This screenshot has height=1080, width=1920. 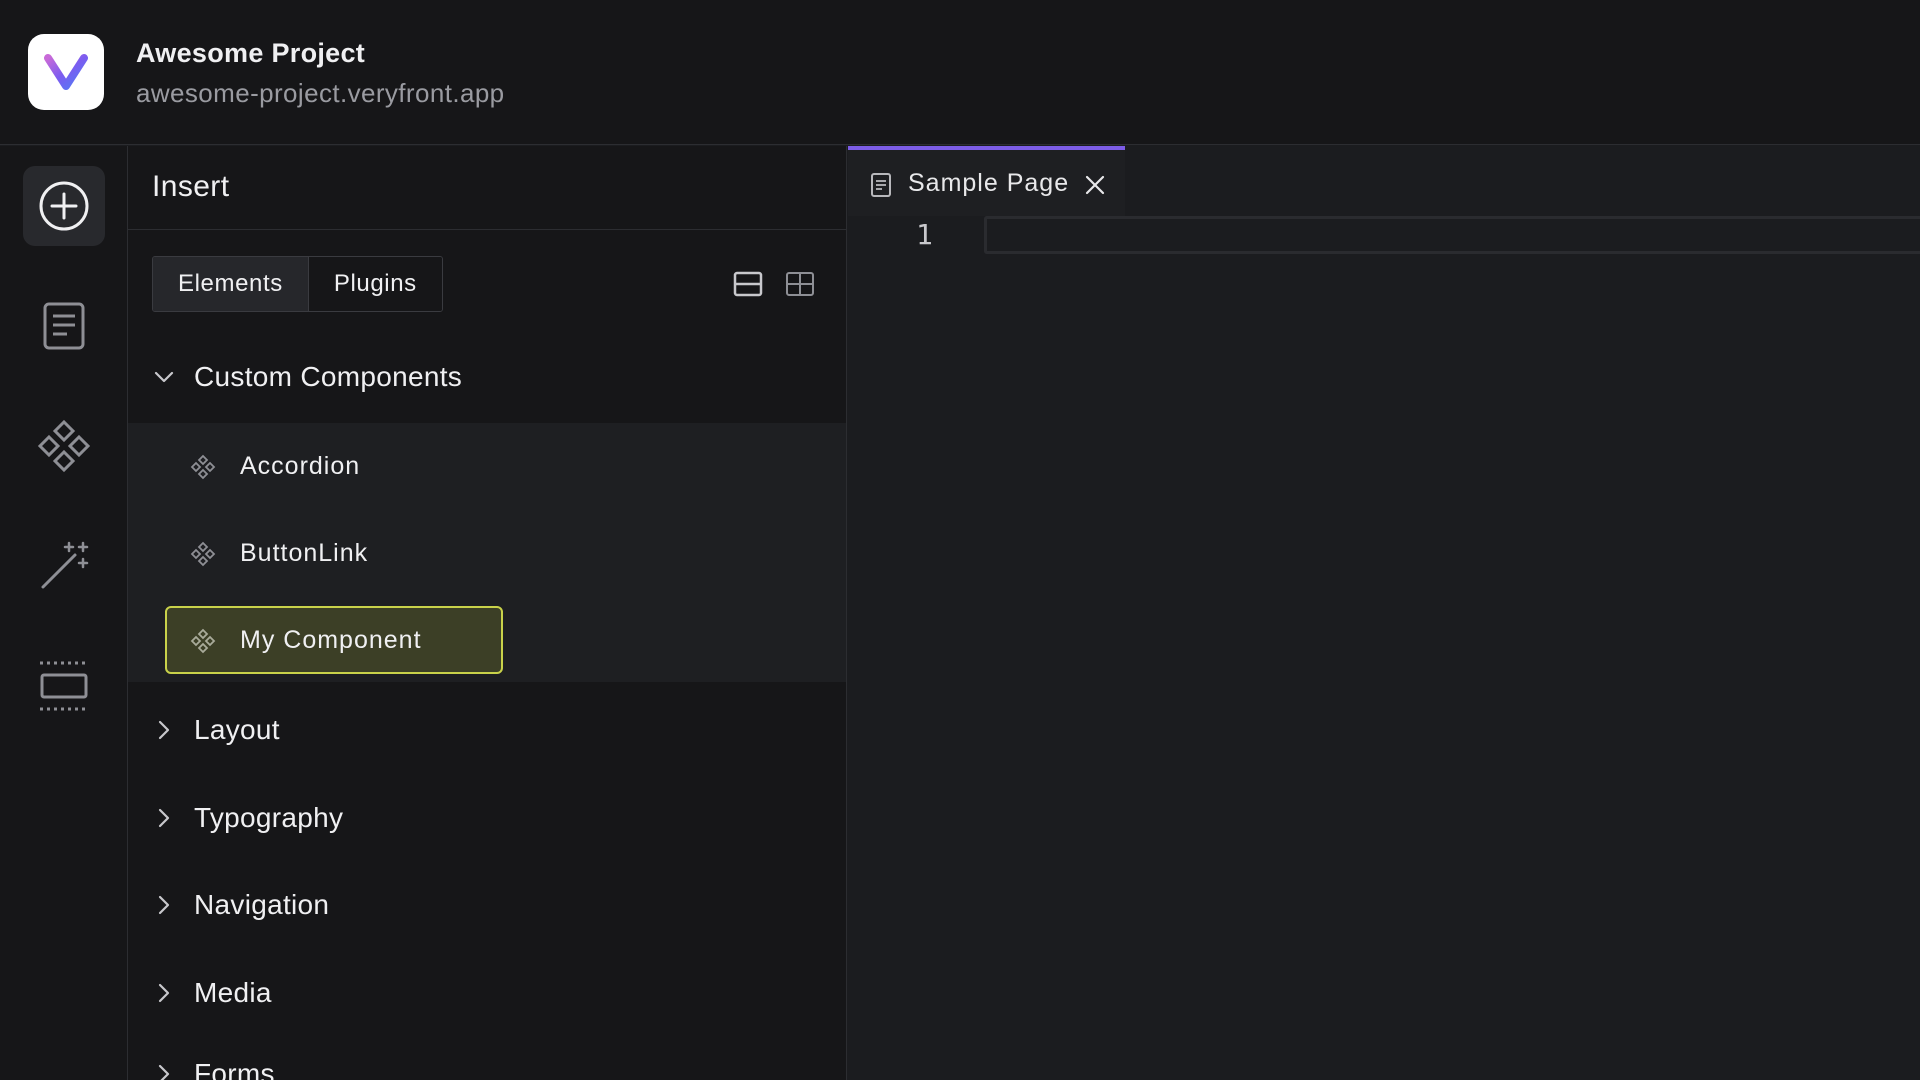 I want to click on component-item-accordion: Accordion, so click(x=334, y=466).